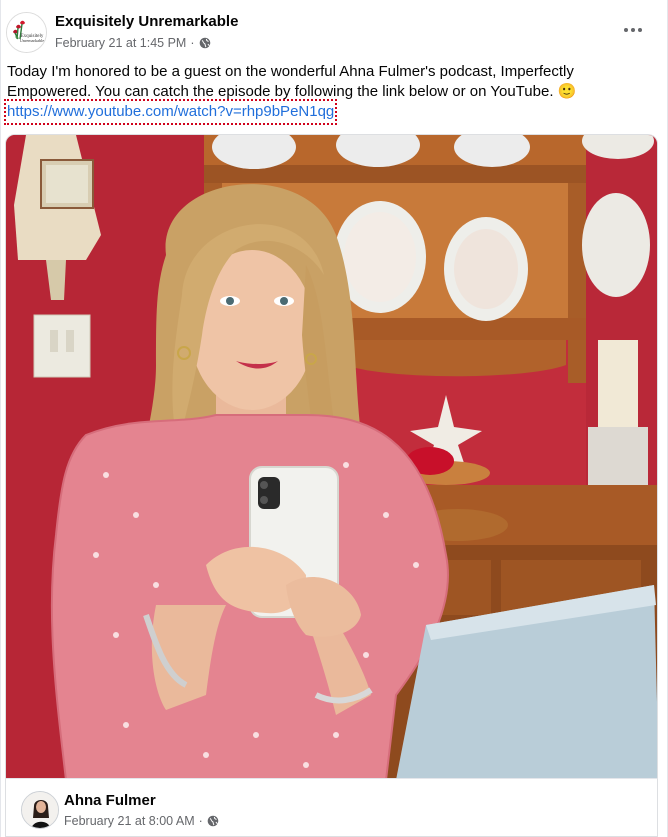 Image resolution: width=668 pixels, height=837 pixels. What do you see at coordinates (626, 30) in the screenshot?
I see `more-horizontal-icon` at bounding box center [626, 30].